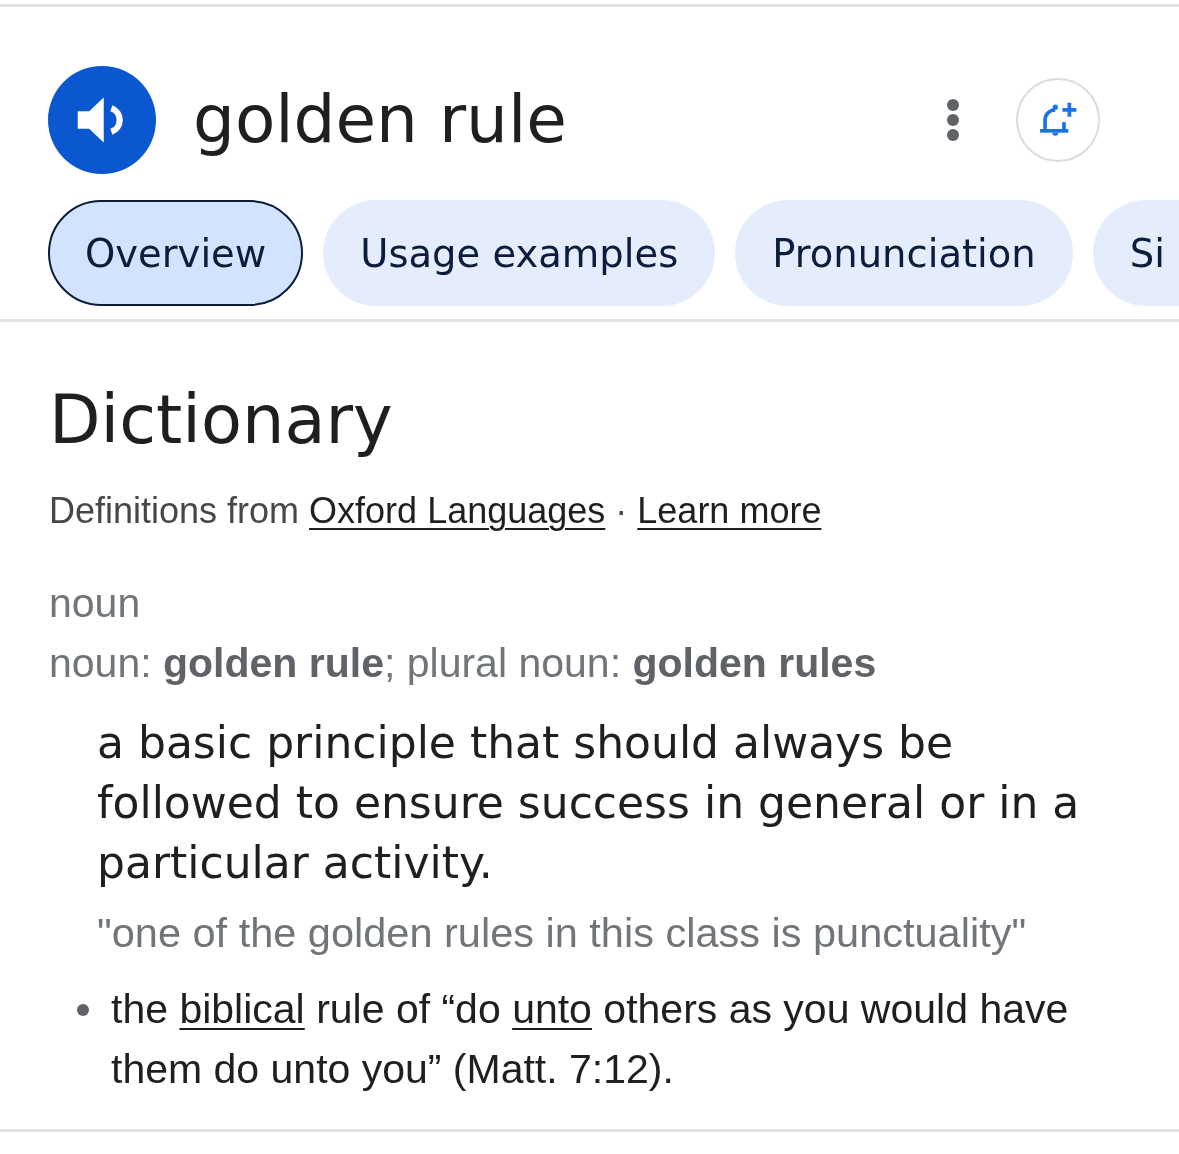  I want to click on title: golden rule, so click(380, 120).